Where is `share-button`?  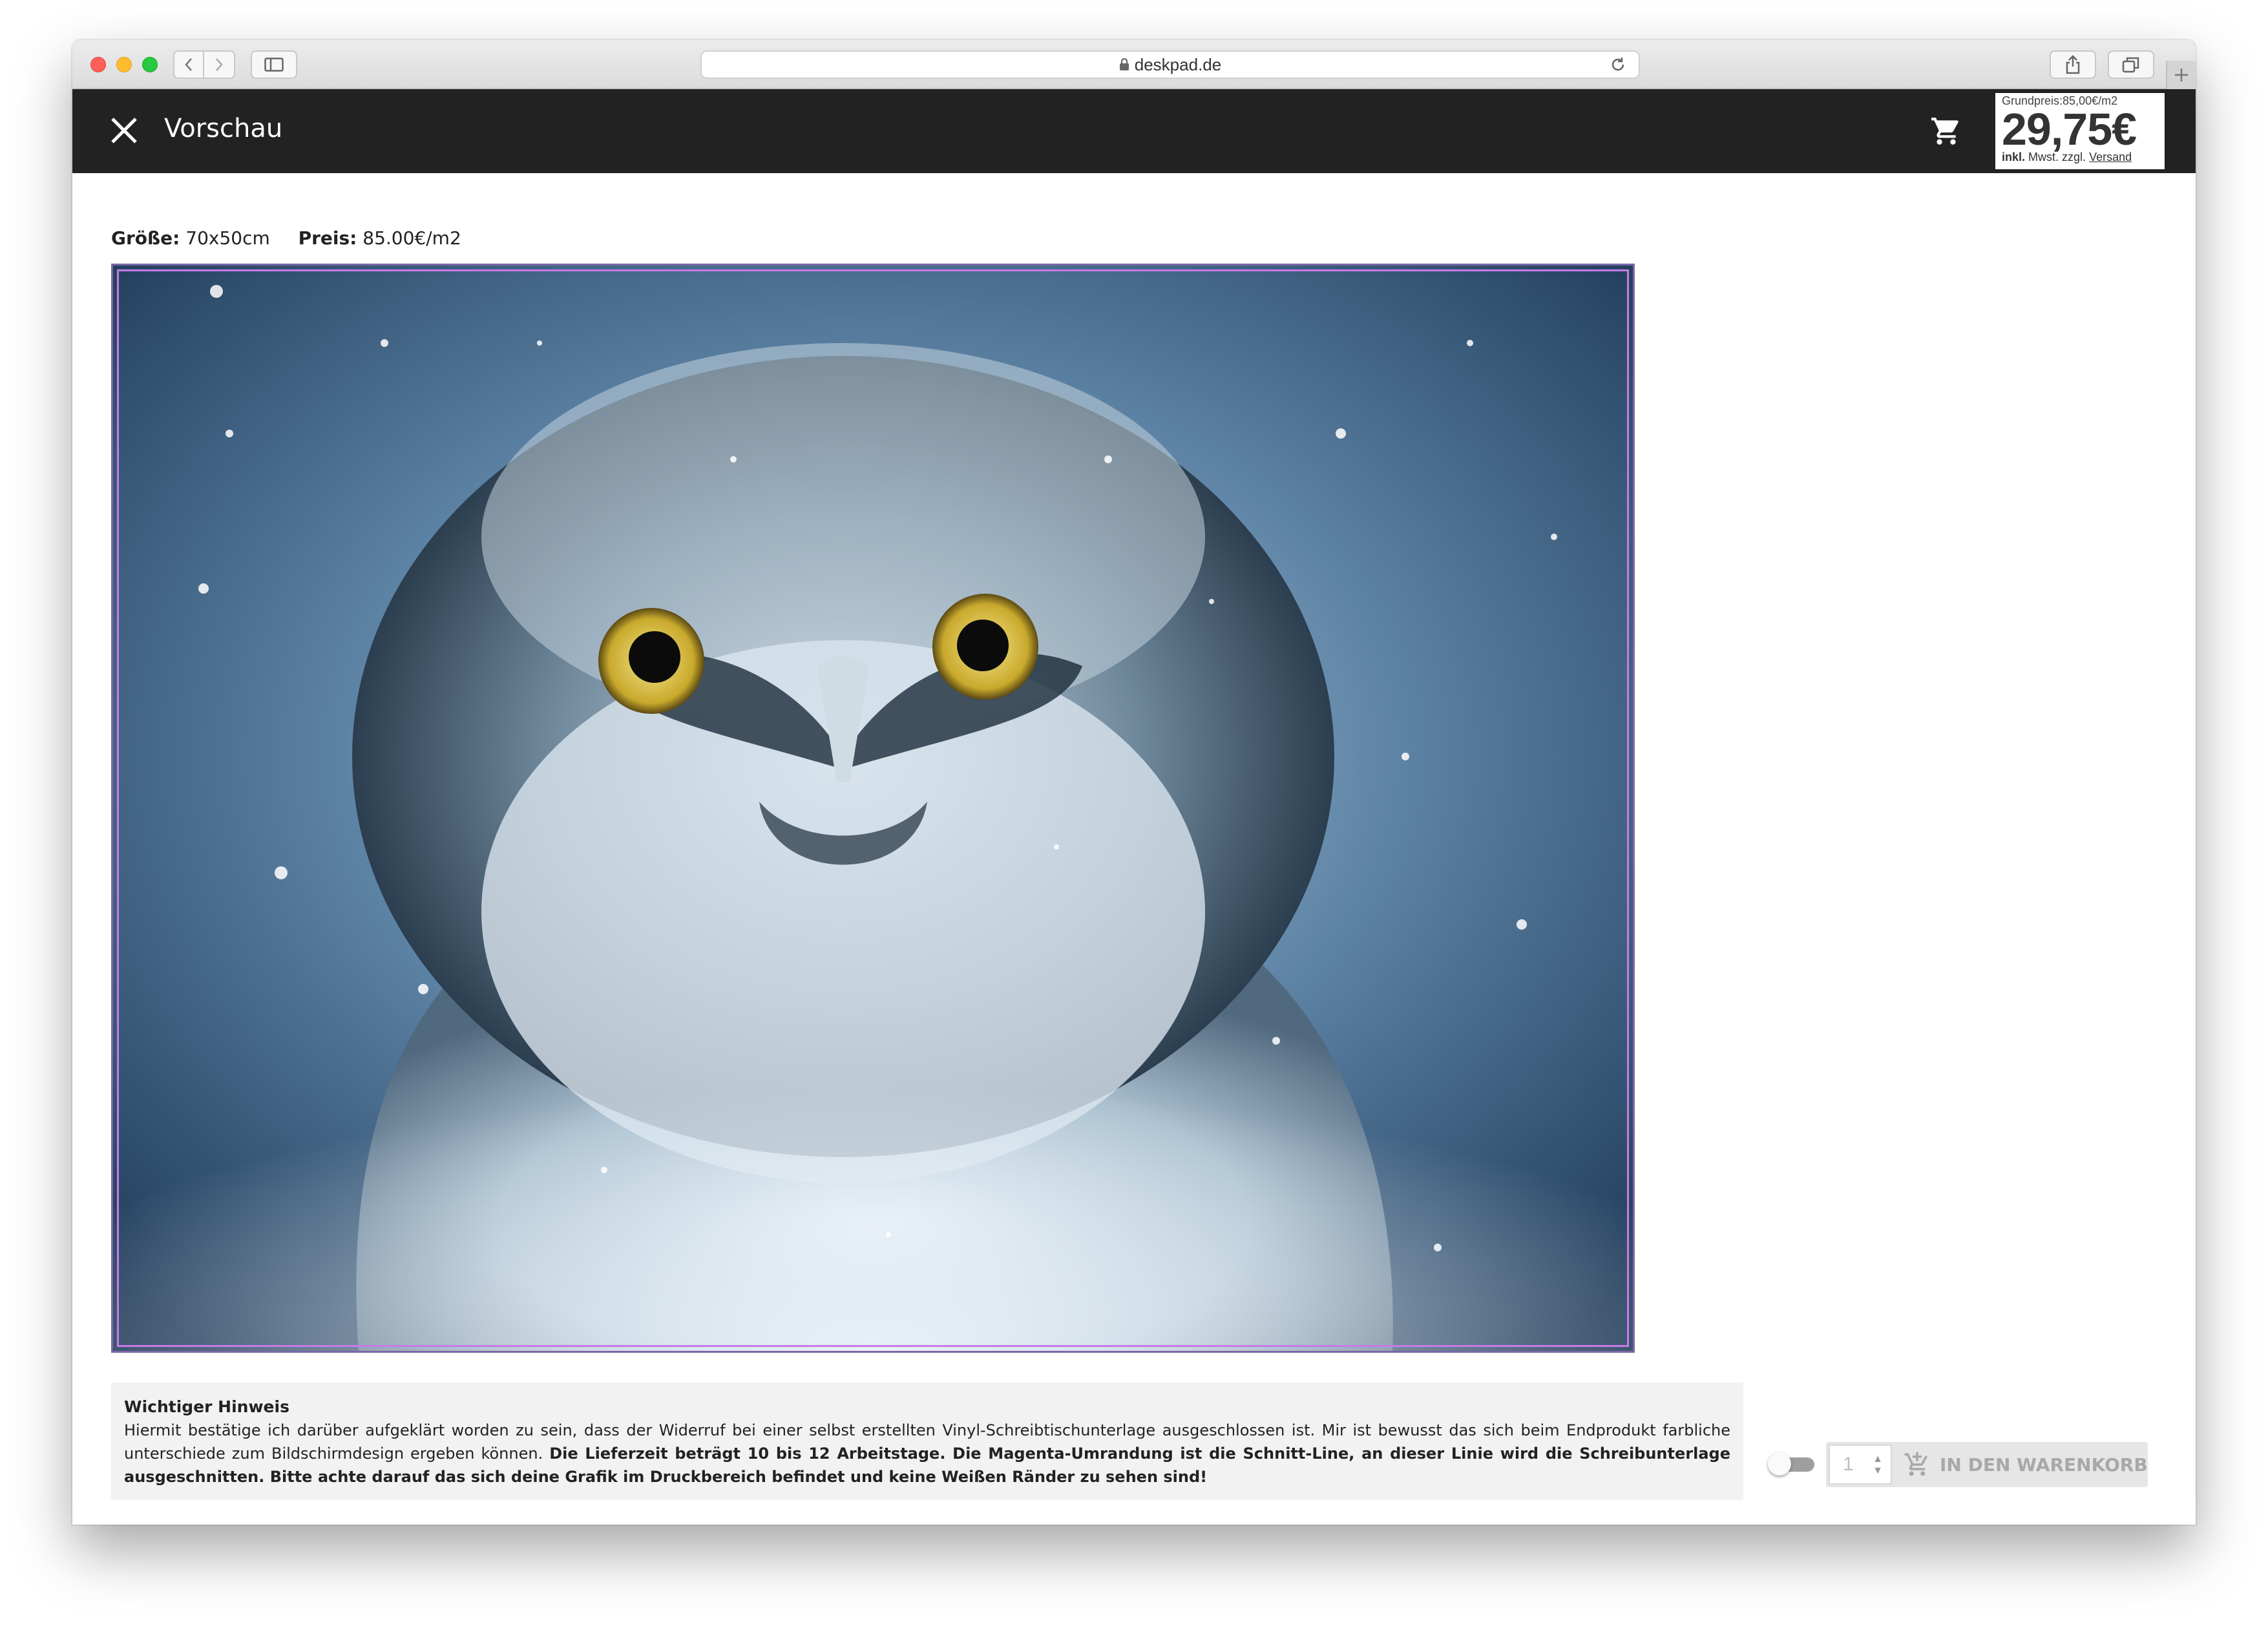
share-button is located at coordinates (2073, 64).